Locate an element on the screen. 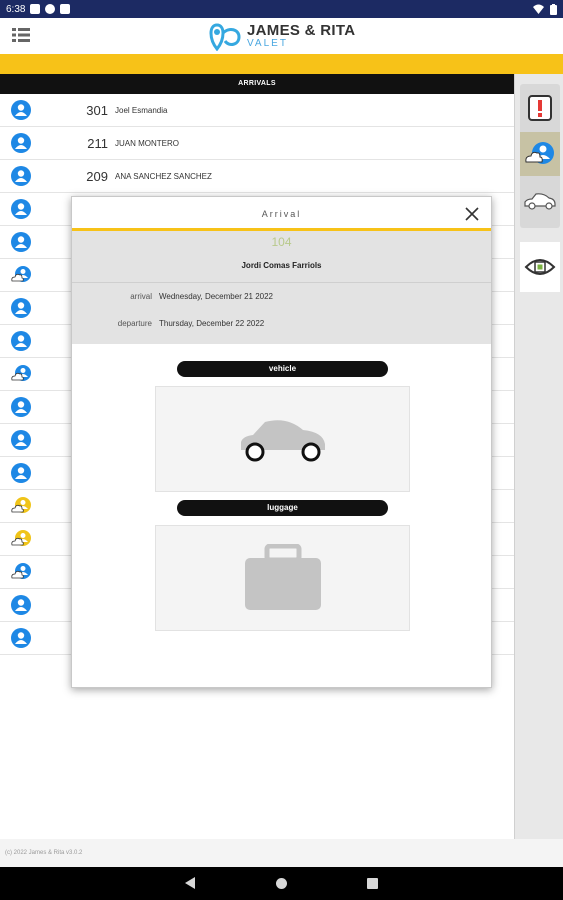 Image resolution: width=563 pixels, height=900 pixels. arrival-date: Wednesday, December 21 2022 is located at coordinates (216, 296).